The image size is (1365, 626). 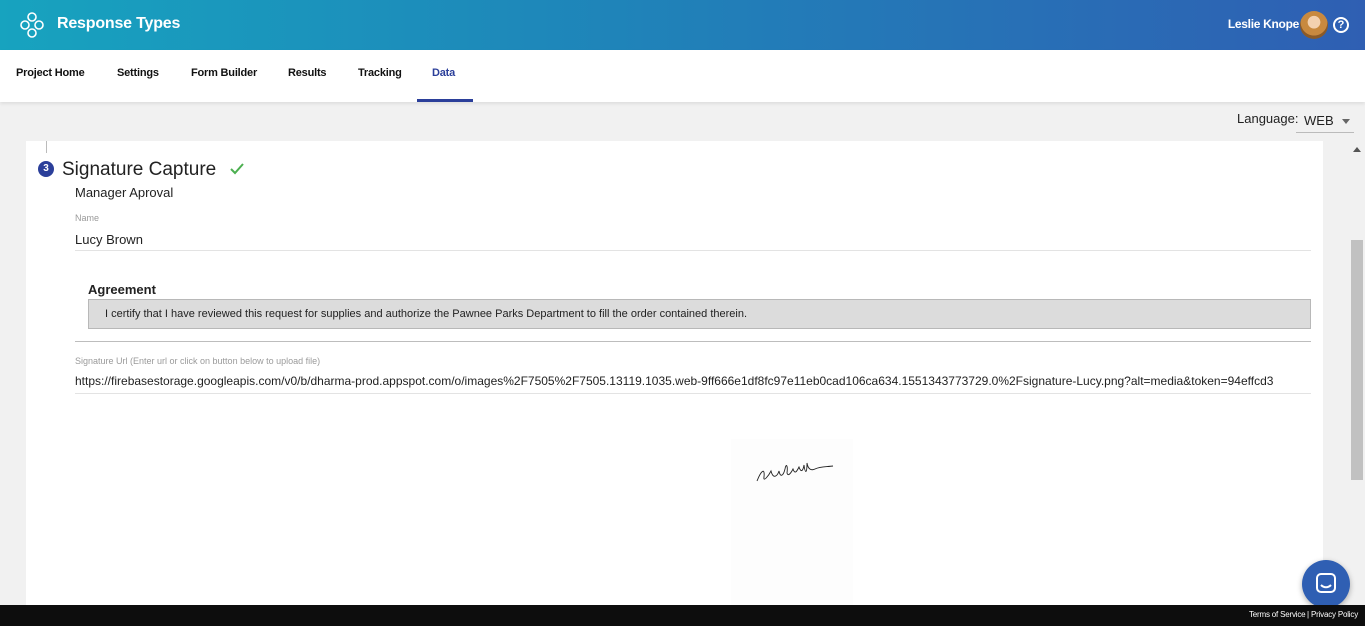 I want to click on step-number-badge: 3, so click(x=46, y=169).